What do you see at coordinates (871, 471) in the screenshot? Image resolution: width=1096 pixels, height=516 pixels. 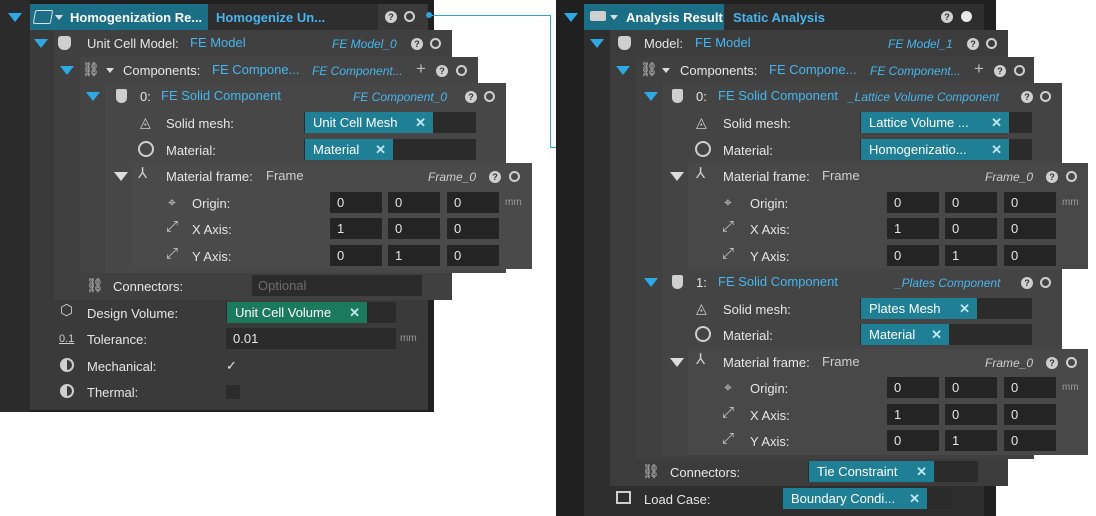 I see `connectors-chip: Tie Constraint ✕` at bounding box center [871, 471].